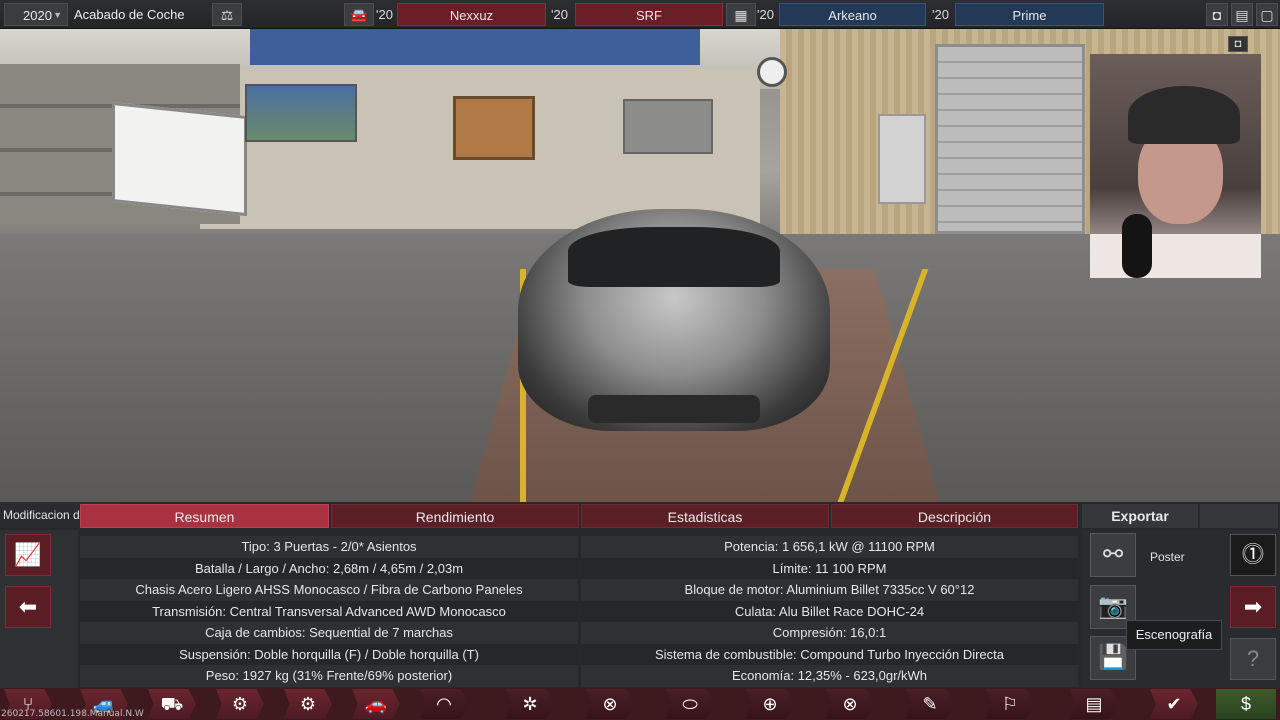 This screenshot has width=1280, height=720. Describe the element at coordinates (240, 704) in the screenshot. I see `nav-engine-icon: ⚙` at that location.